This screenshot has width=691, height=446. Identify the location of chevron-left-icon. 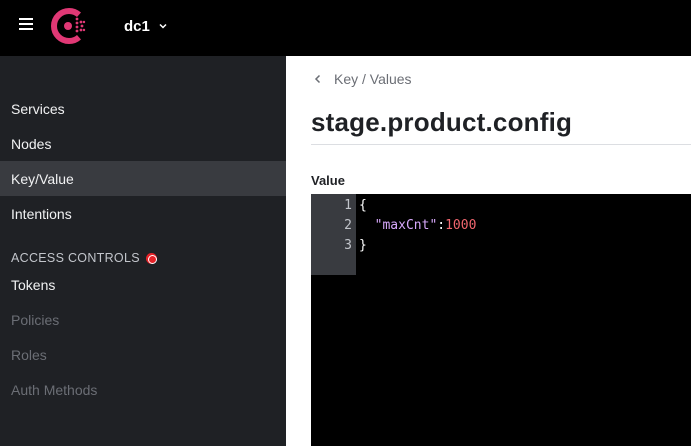
(317, 79).